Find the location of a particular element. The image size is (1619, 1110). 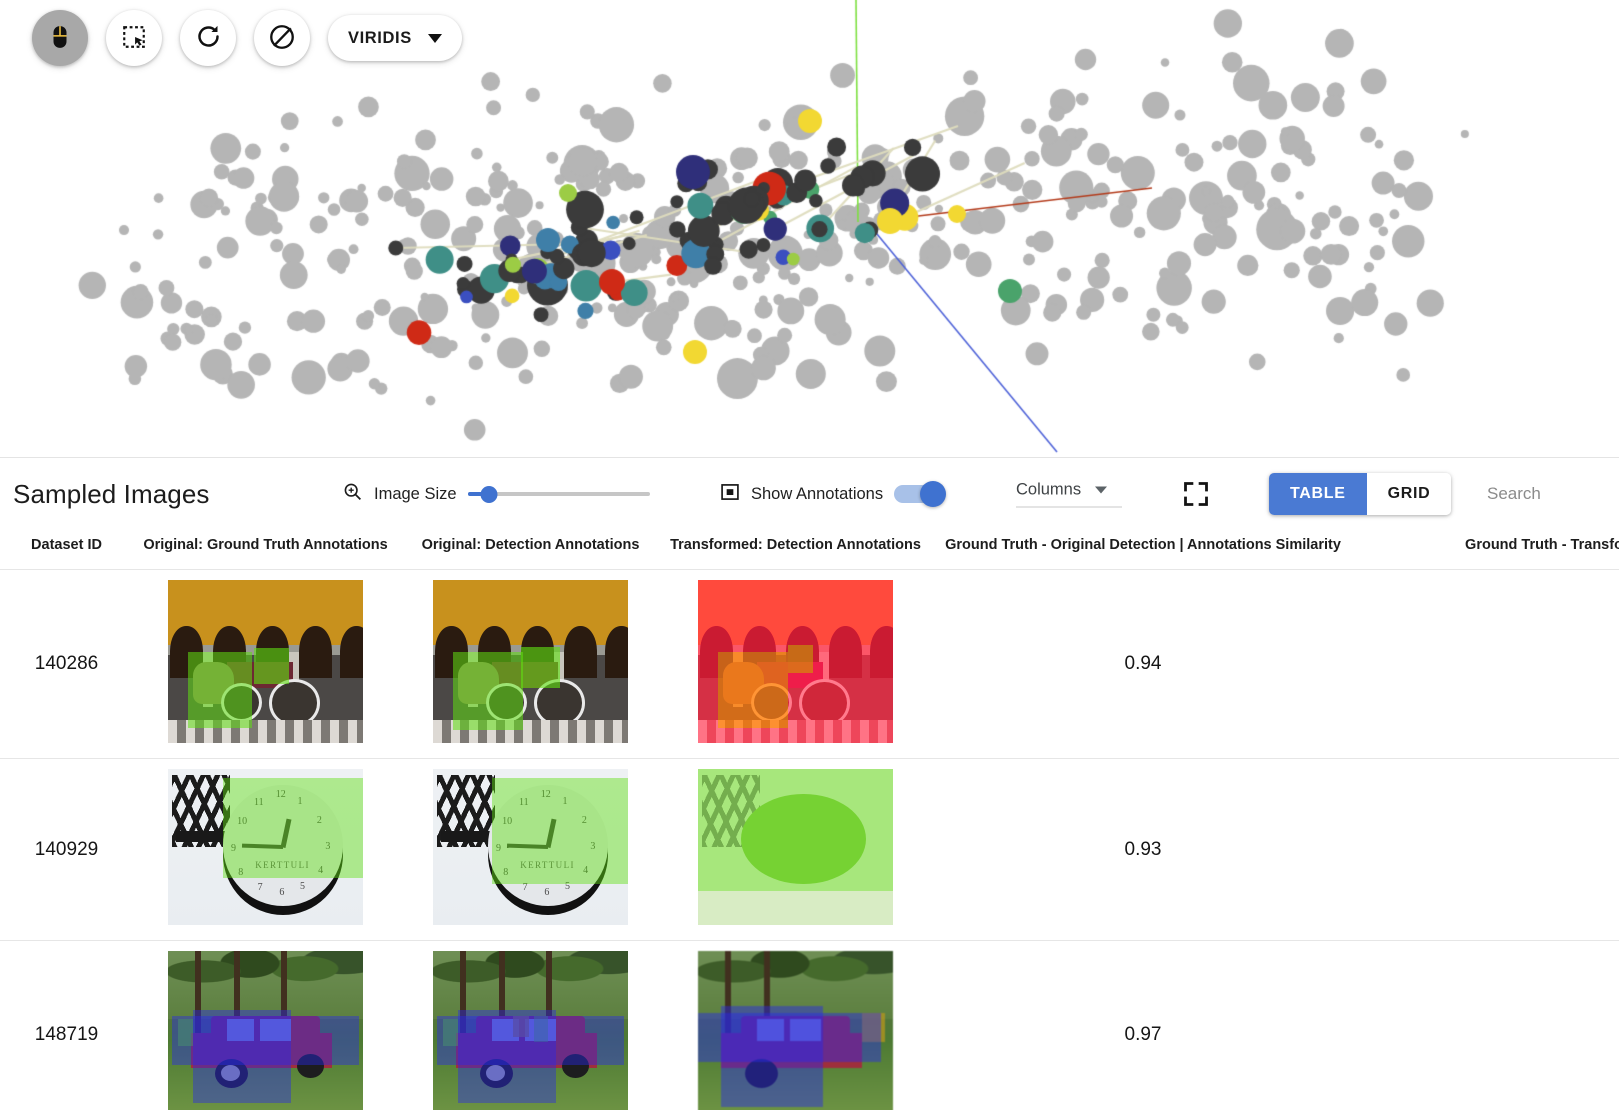

cell-original-ground-truth: 12 11 10 9 8 7 6 5 4 3 2 1 KERTTULI is located at coordinates (265, 849).